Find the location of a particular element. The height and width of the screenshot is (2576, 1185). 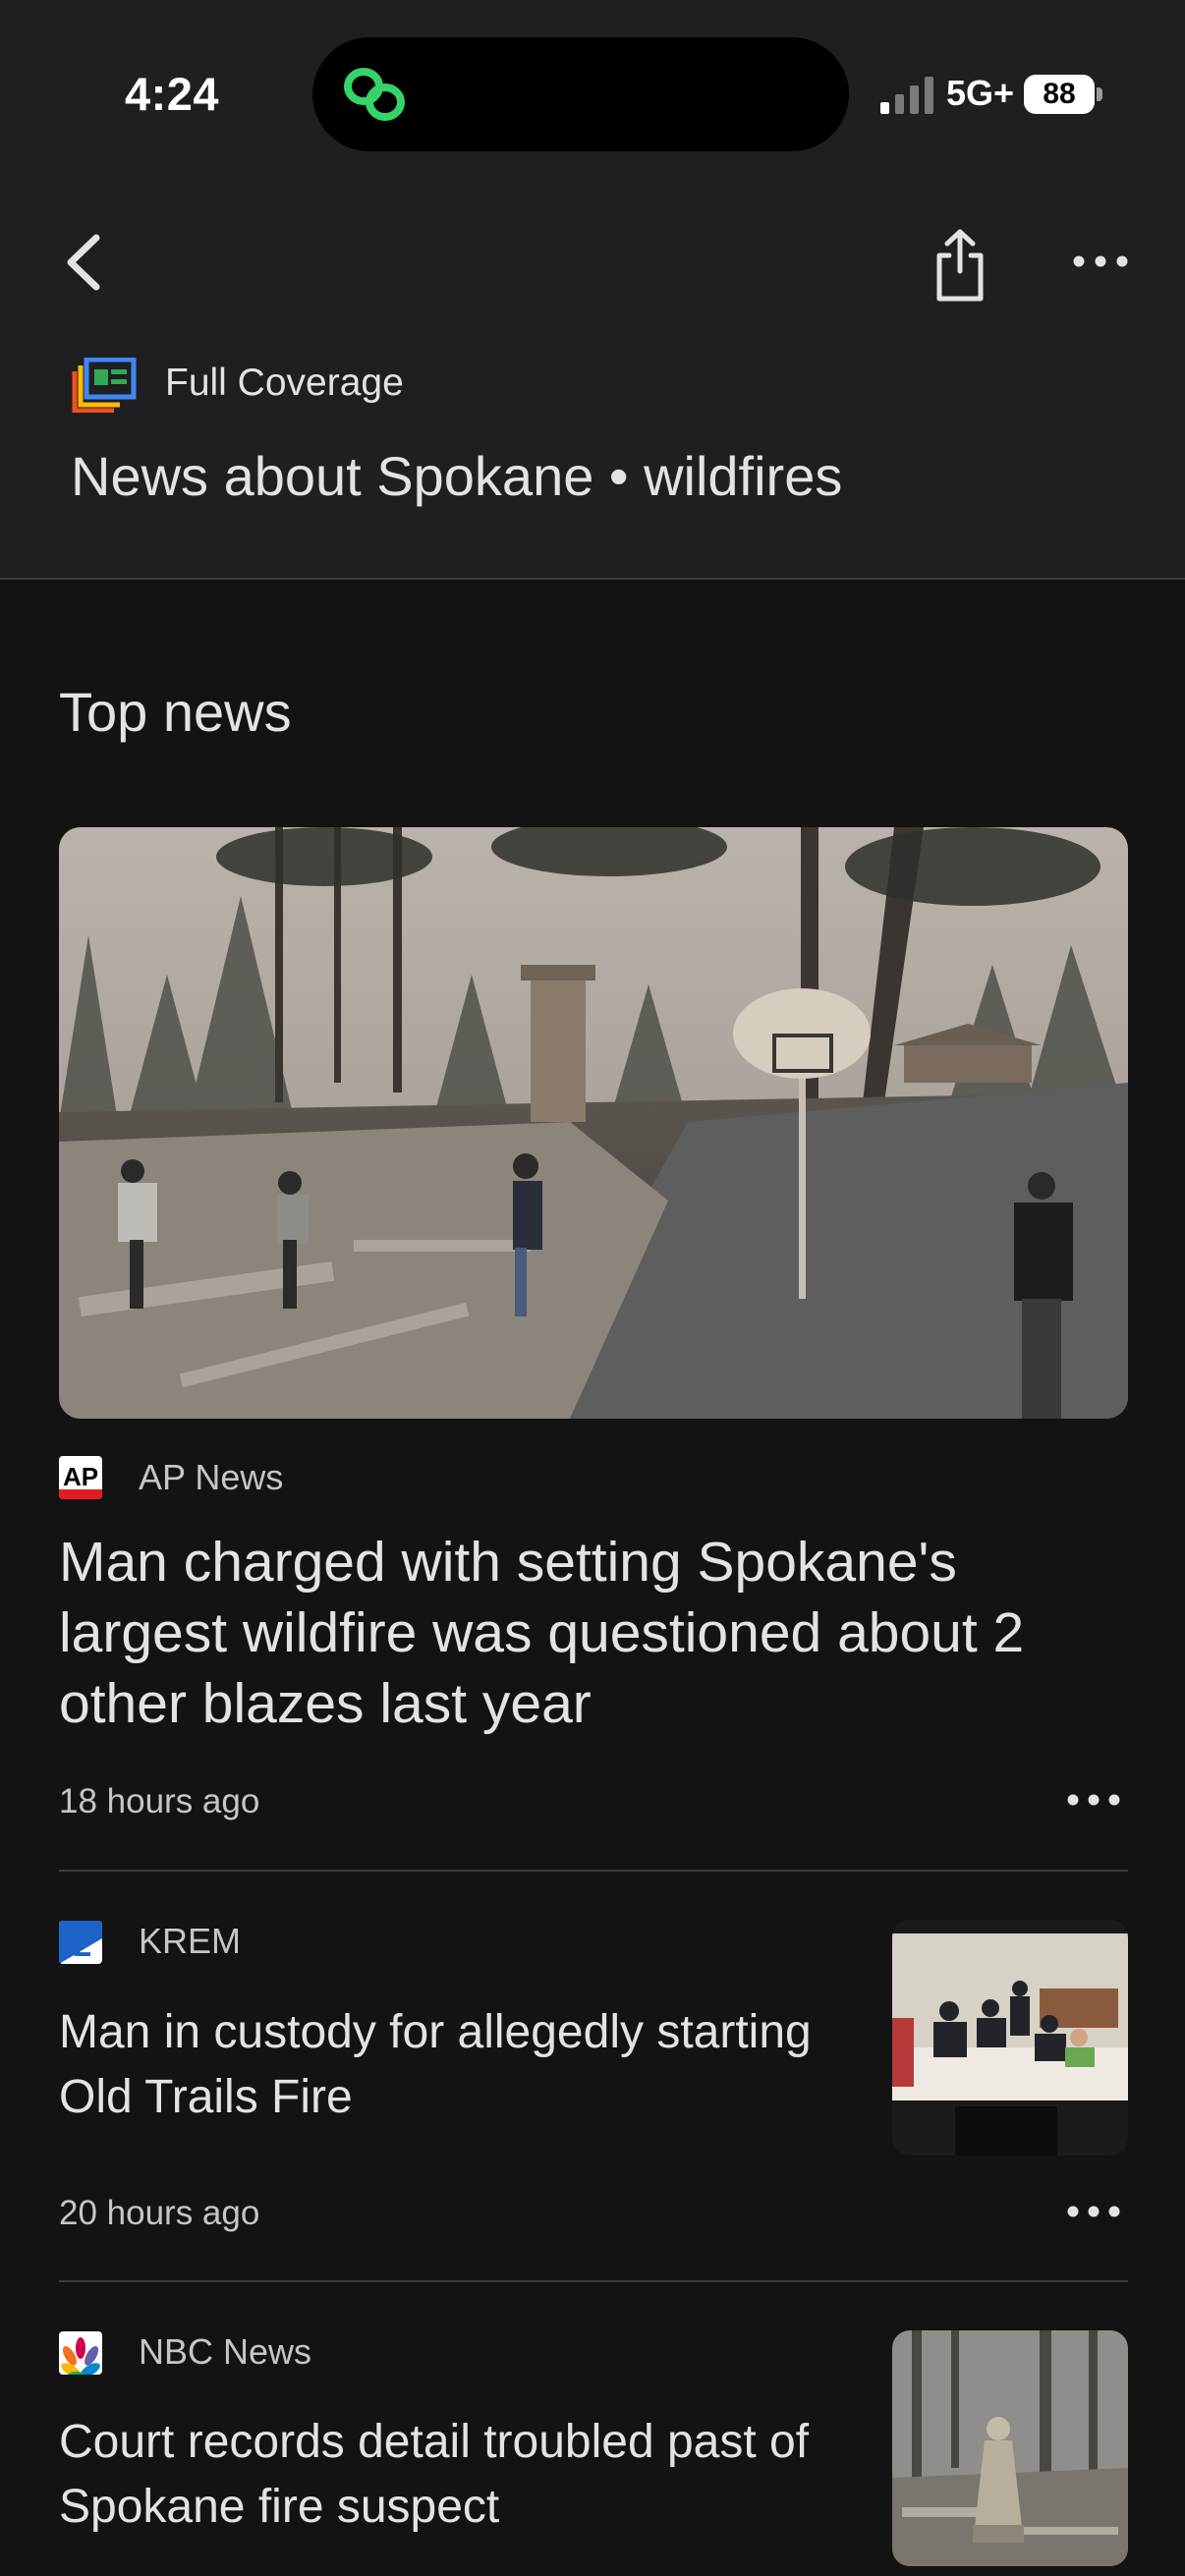

article-source: AP News is located at coordinates (212, 1477).